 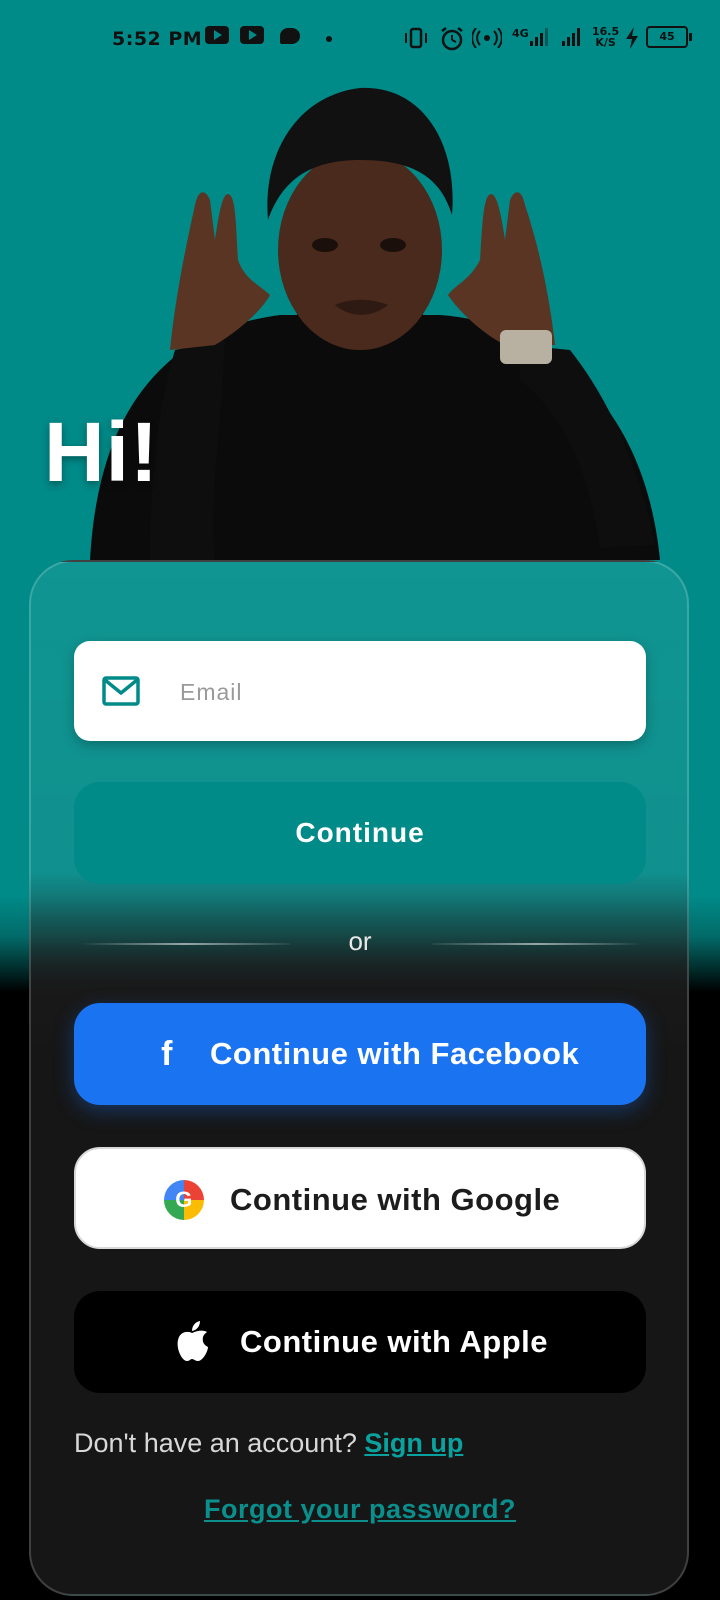 I want to click on battery-icon: 45, so click(x=669, y=37).